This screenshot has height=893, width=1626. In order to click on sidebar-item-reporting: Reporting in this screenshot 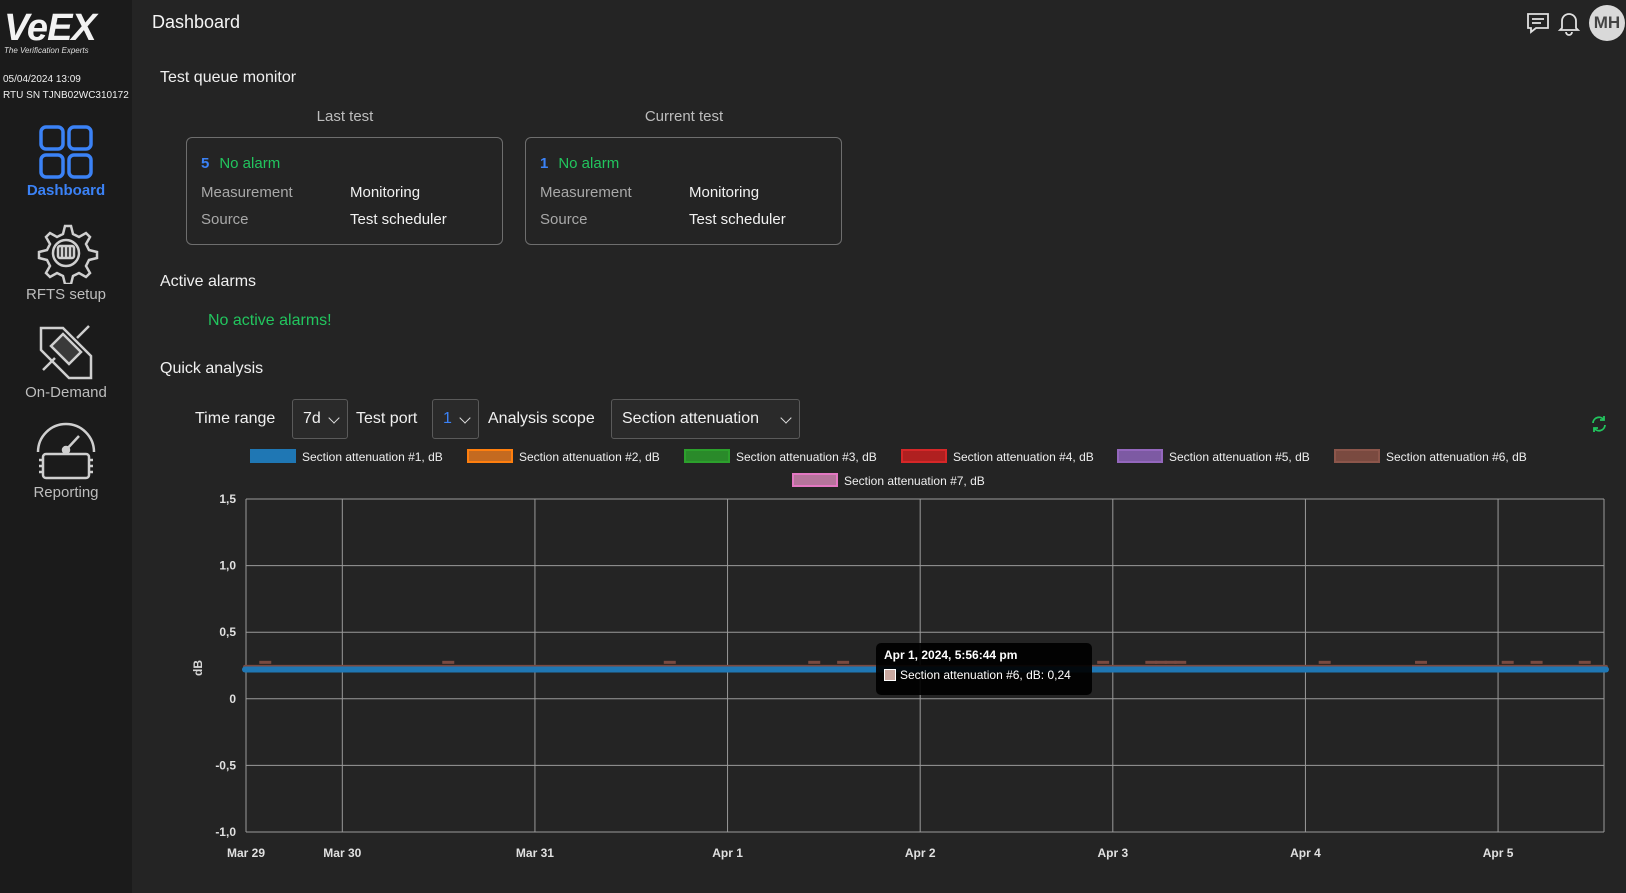, I will do `click(66, 460)`.